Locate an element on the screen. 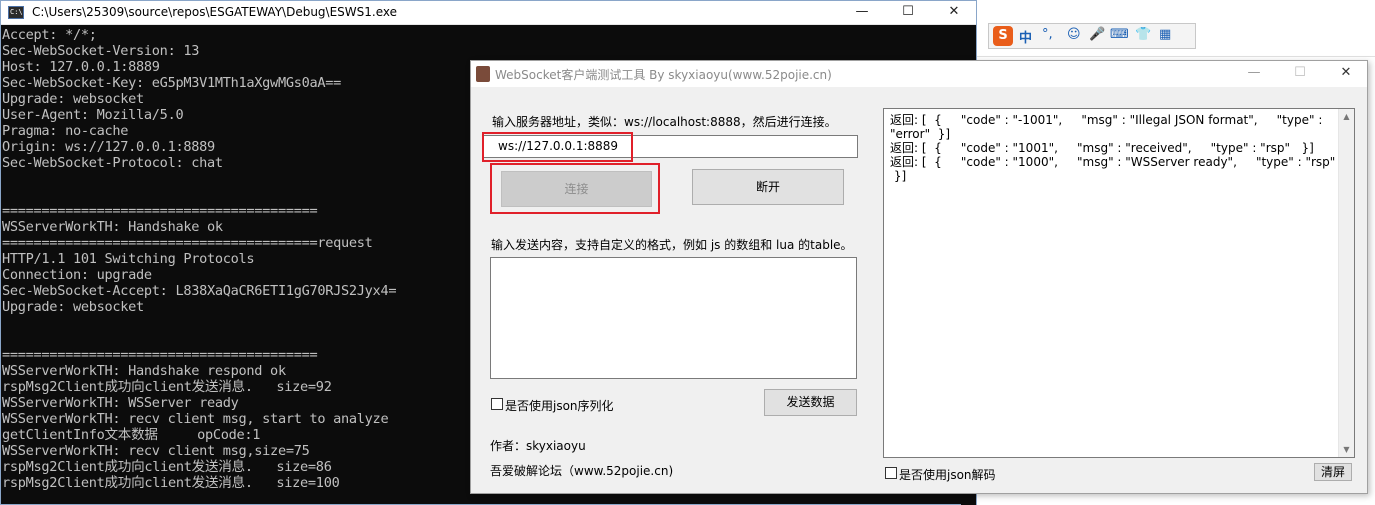 The image size is (1375, 505). send-data-button: 发送数据 is located at coordinates (810, 402).